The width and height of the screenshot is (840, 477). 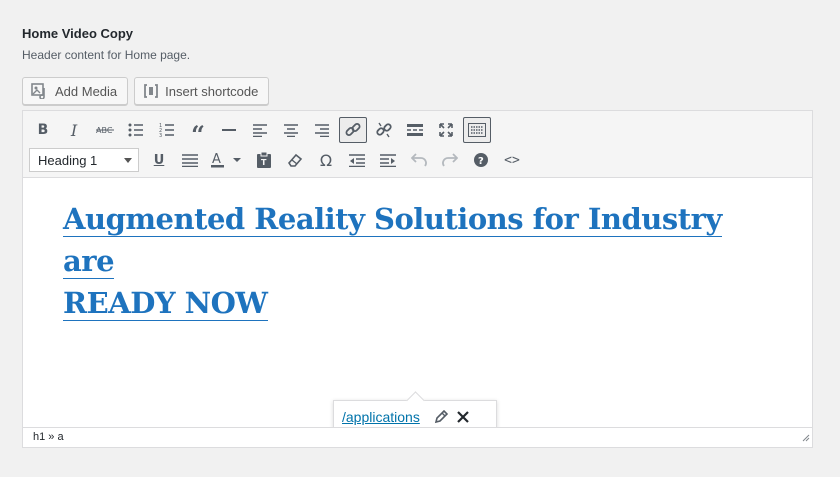 I want to click on paste-text-icon: T, so click(x=264, y=160).